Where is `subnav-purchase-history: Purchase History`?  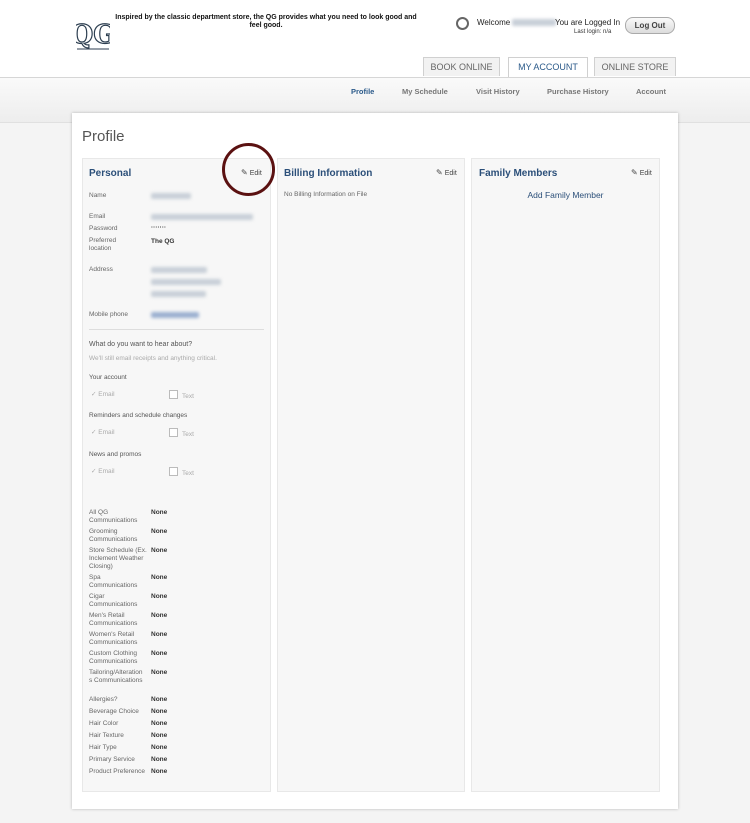 subnav-purchase-history: Purchase History is located at coordinates (578, 91).